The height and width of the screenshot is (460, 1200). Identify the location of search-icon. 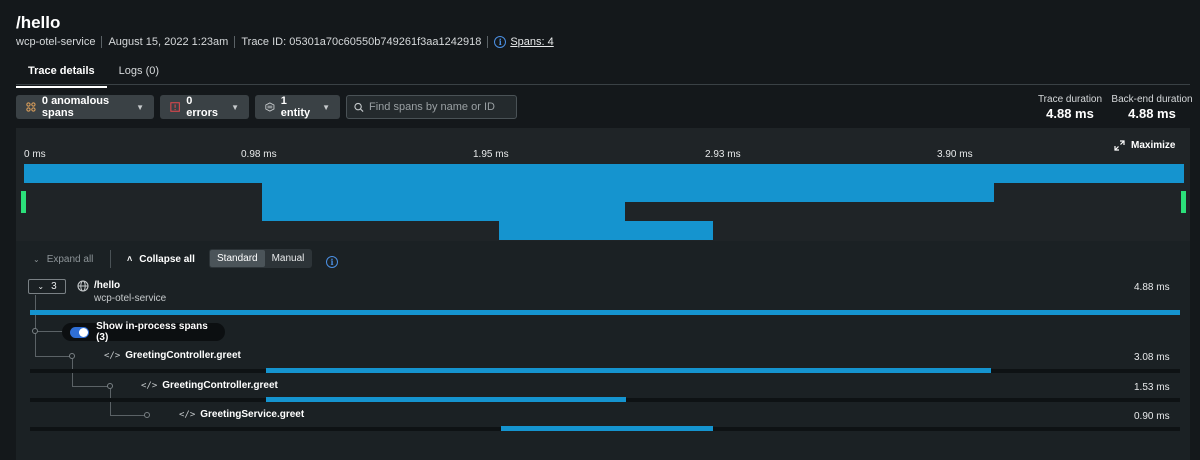
(359, 107).